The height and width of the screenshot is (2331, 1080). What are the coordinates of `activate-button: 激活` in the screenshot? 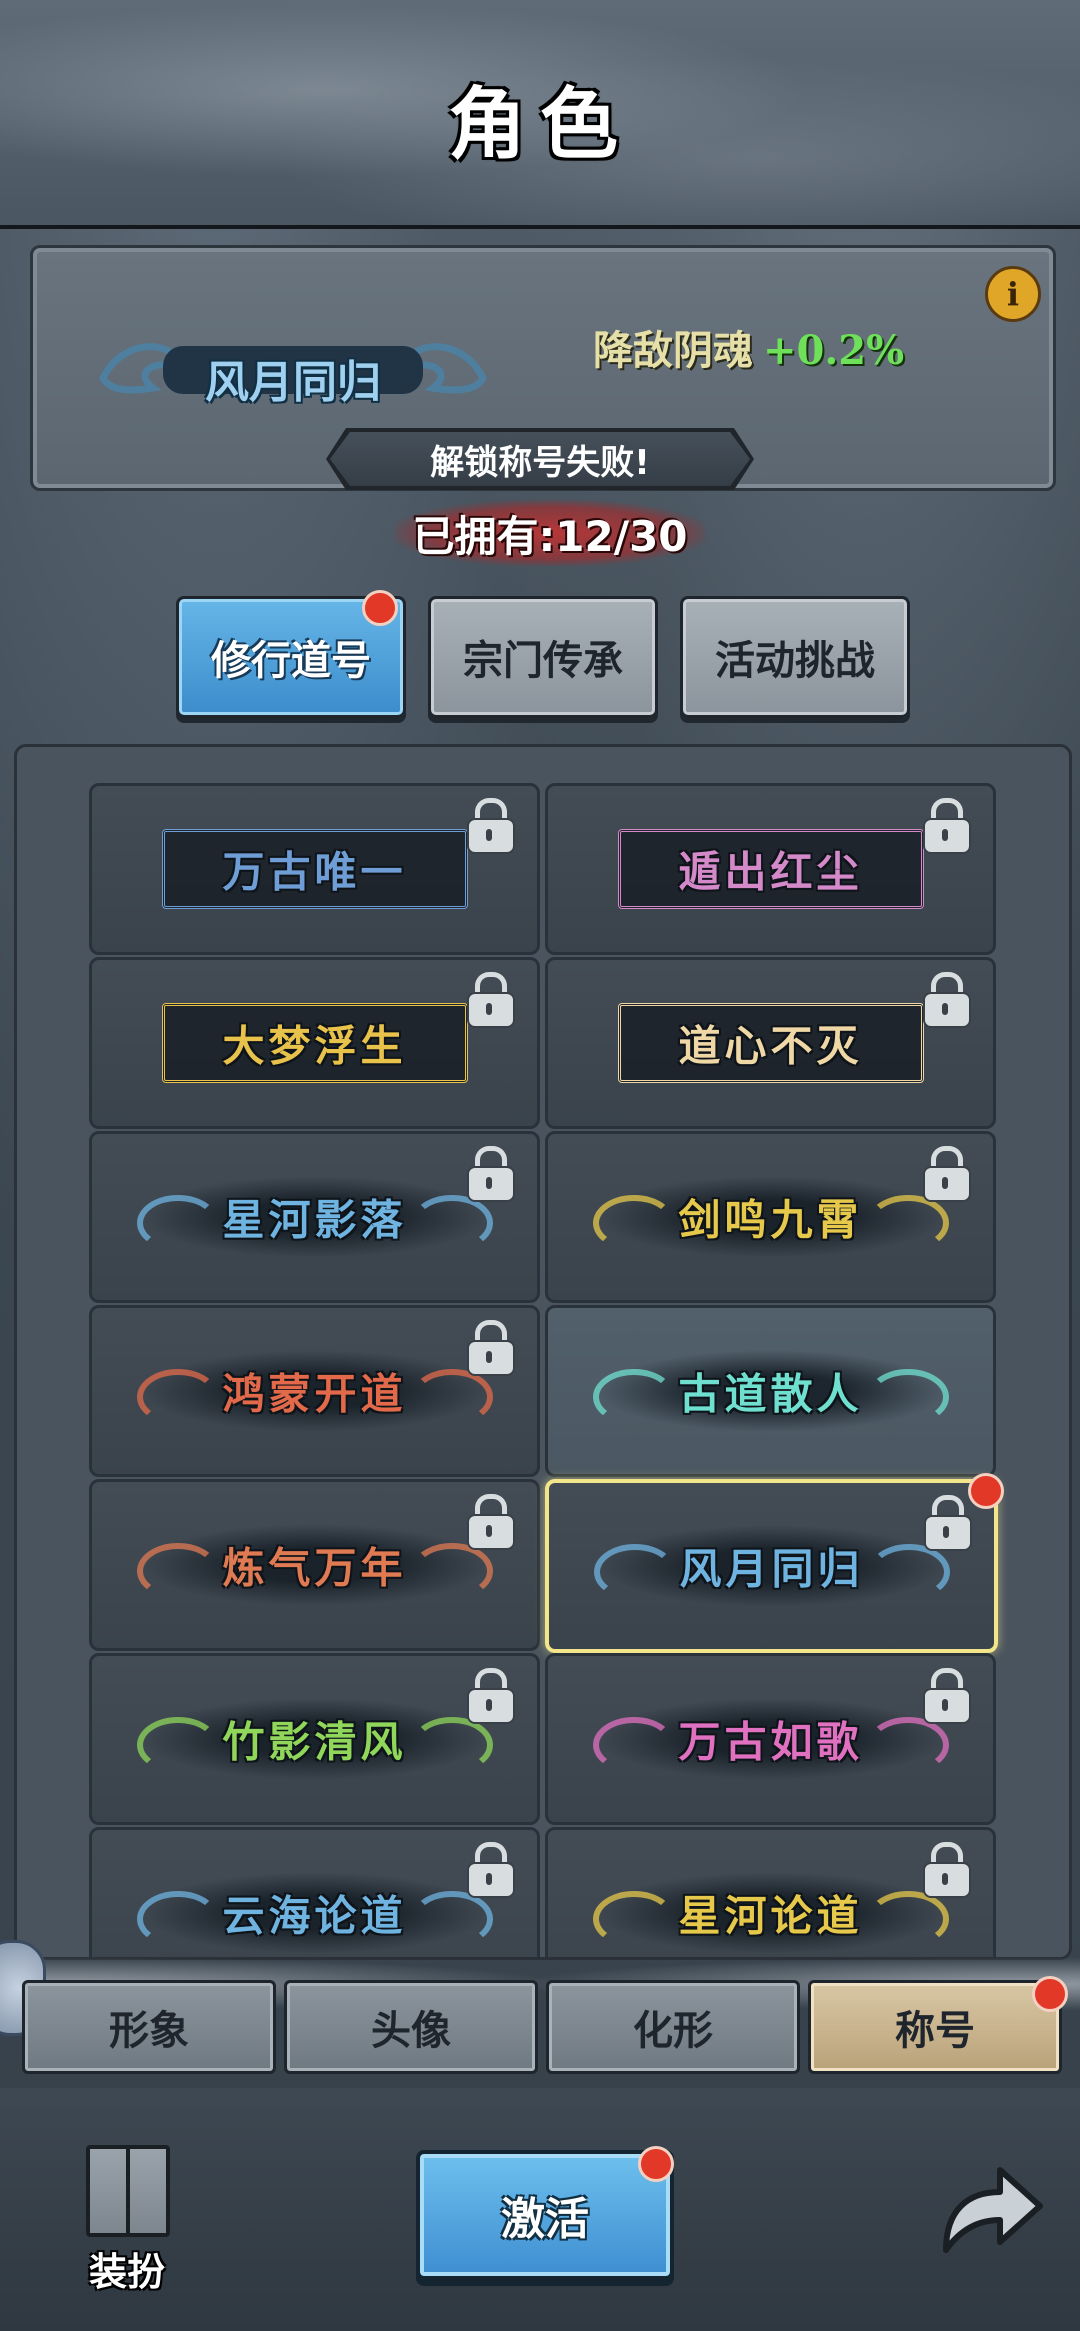 It's located at (545, 2215).